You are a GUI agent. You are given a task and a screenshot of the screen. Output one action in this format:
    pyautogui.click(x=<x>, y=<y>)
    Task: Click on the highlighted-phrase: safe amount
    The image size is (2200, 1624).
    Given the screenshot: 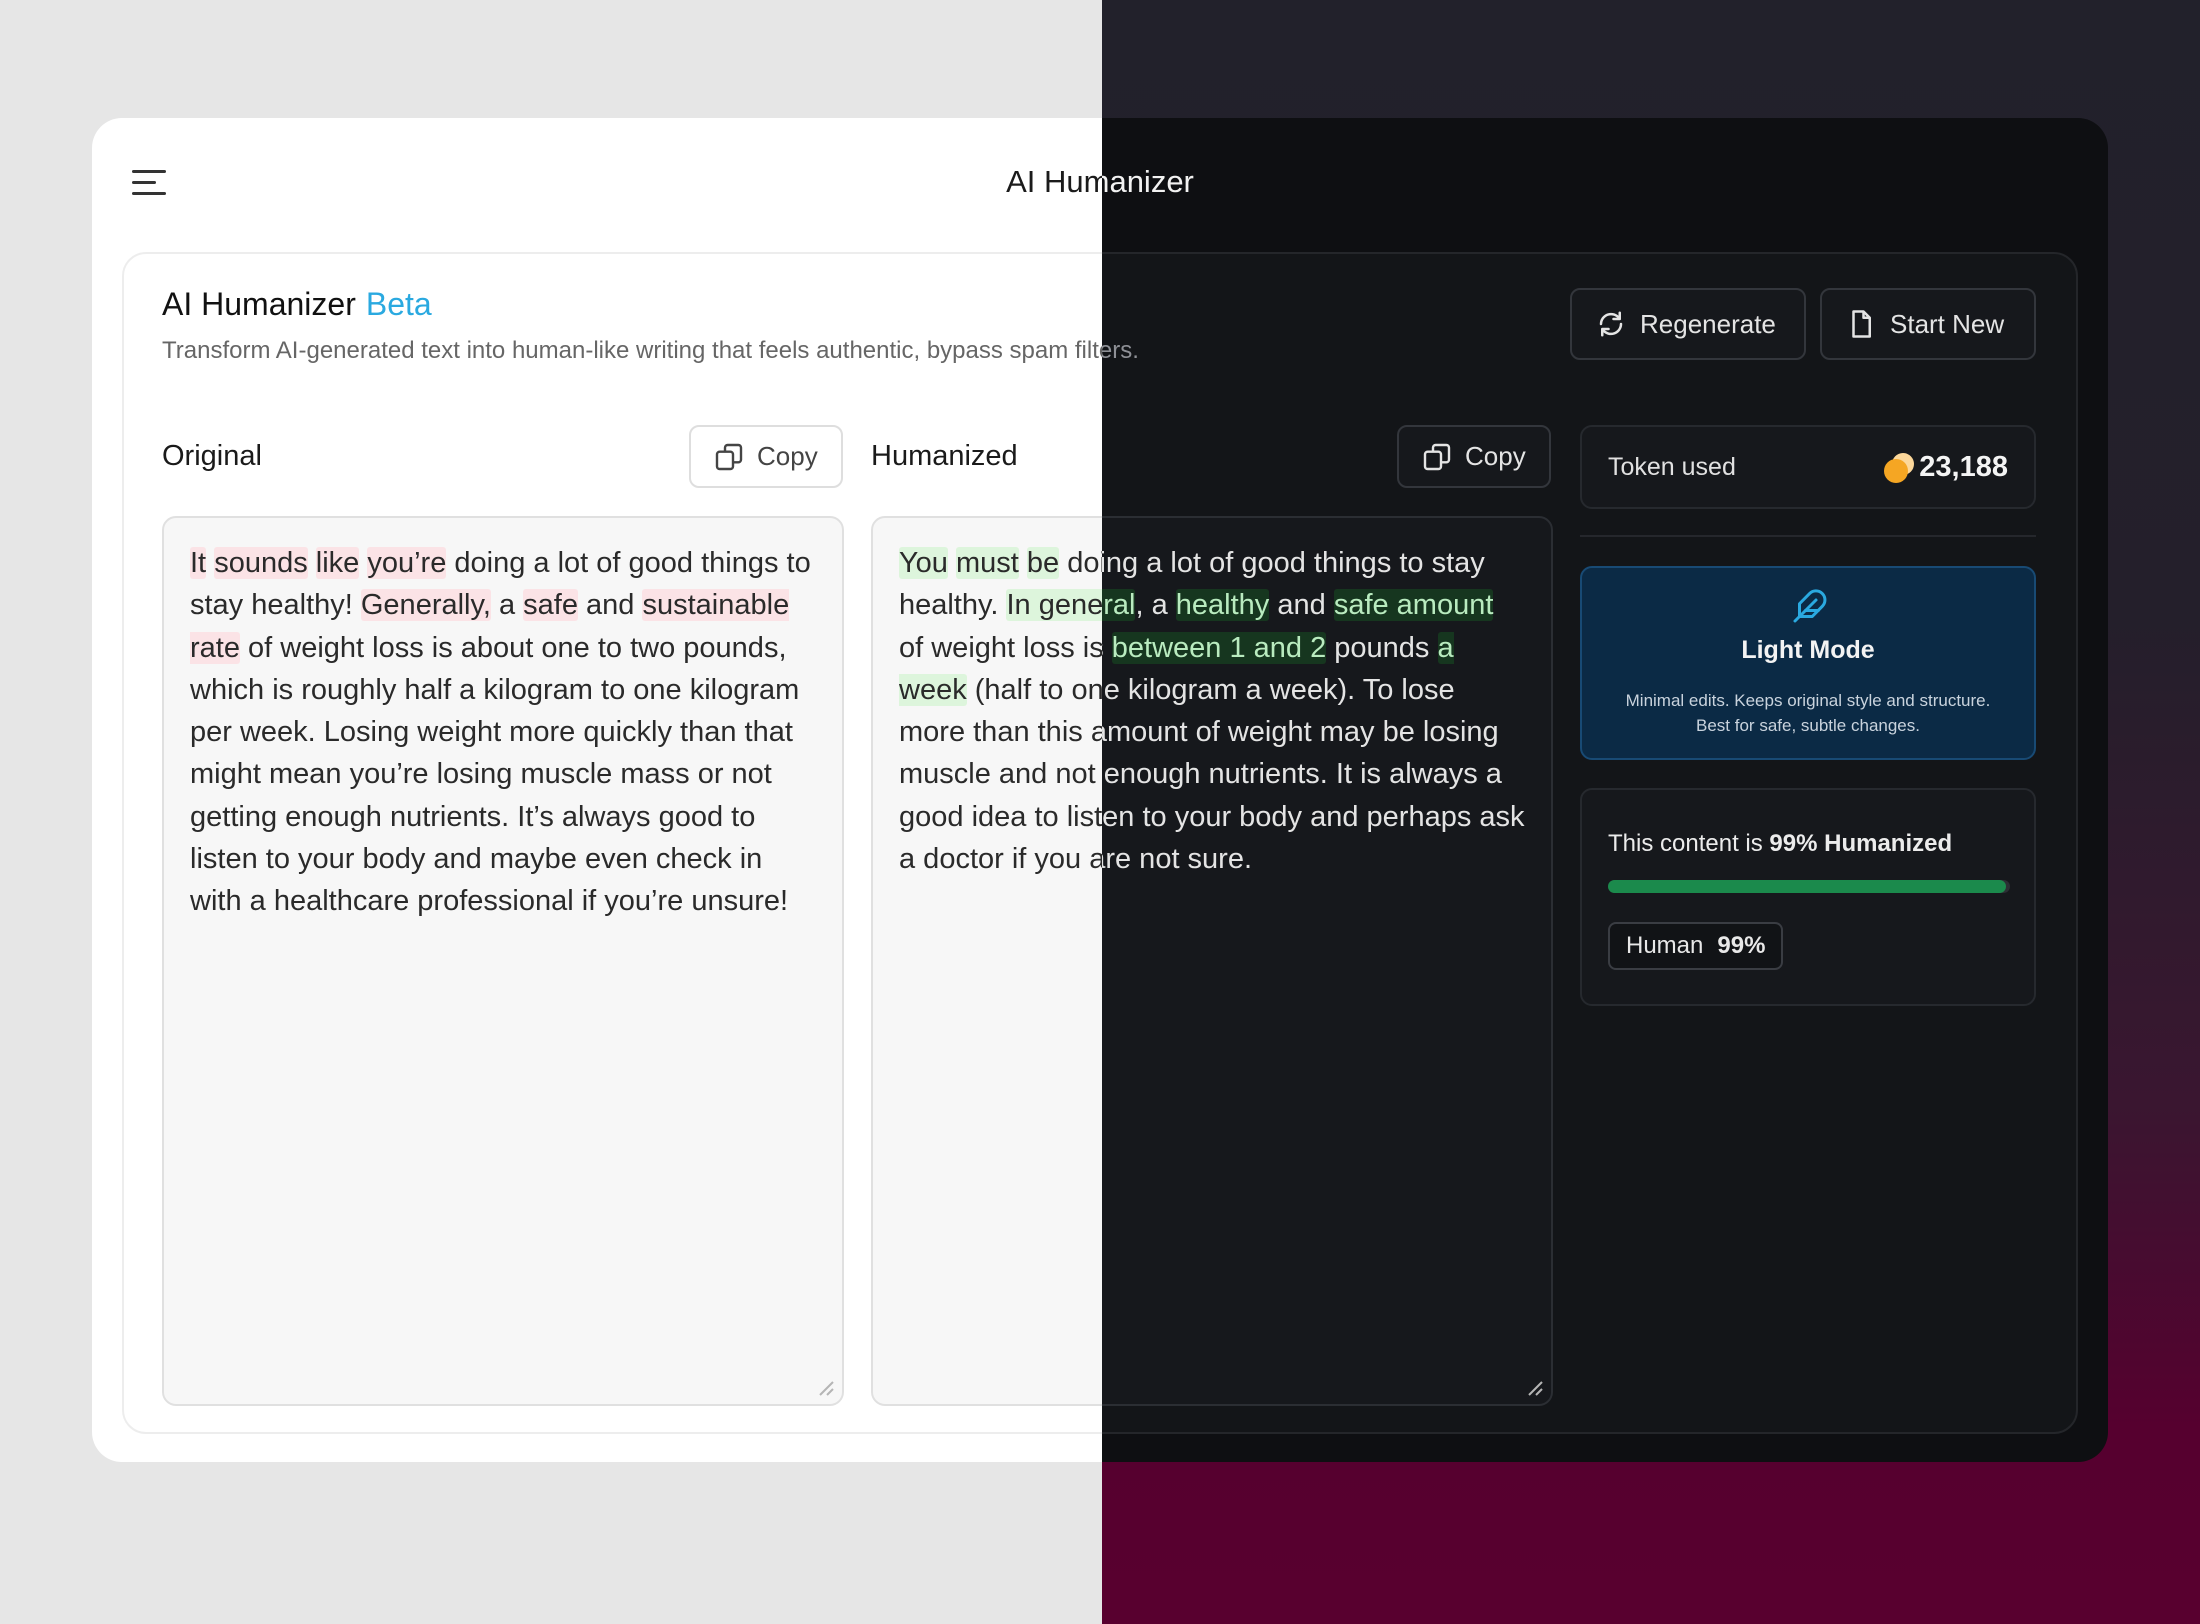 What is the action you would take?
    pyautogui.click(x=1413, y=605)
    